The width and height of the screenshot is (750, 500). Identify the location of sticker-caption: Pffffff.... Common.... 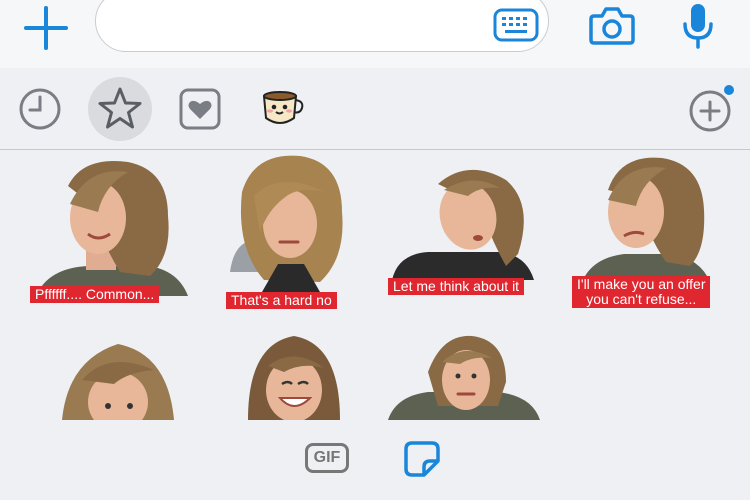
(95, 294).